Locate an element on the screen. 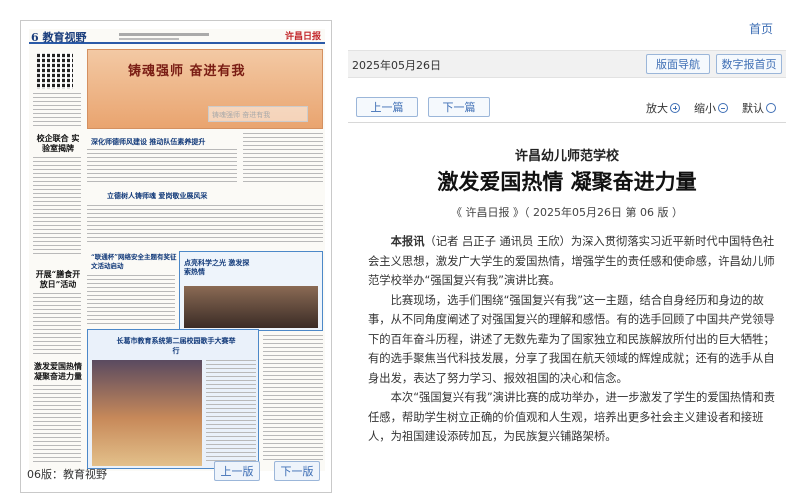 Image resolution: width=800 pixels, height=503 pixels. next-page-button: 下一版 is located at coordinates (297, 471).